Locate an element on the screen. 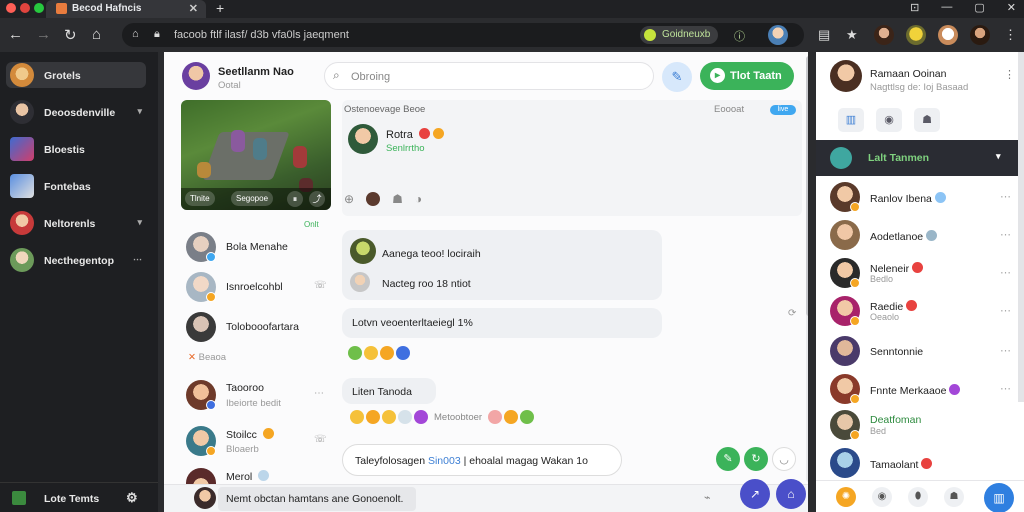 The width and height of the screenshot is (1024, 512). like-icon: ☗ is located at coordinates (397, 199).